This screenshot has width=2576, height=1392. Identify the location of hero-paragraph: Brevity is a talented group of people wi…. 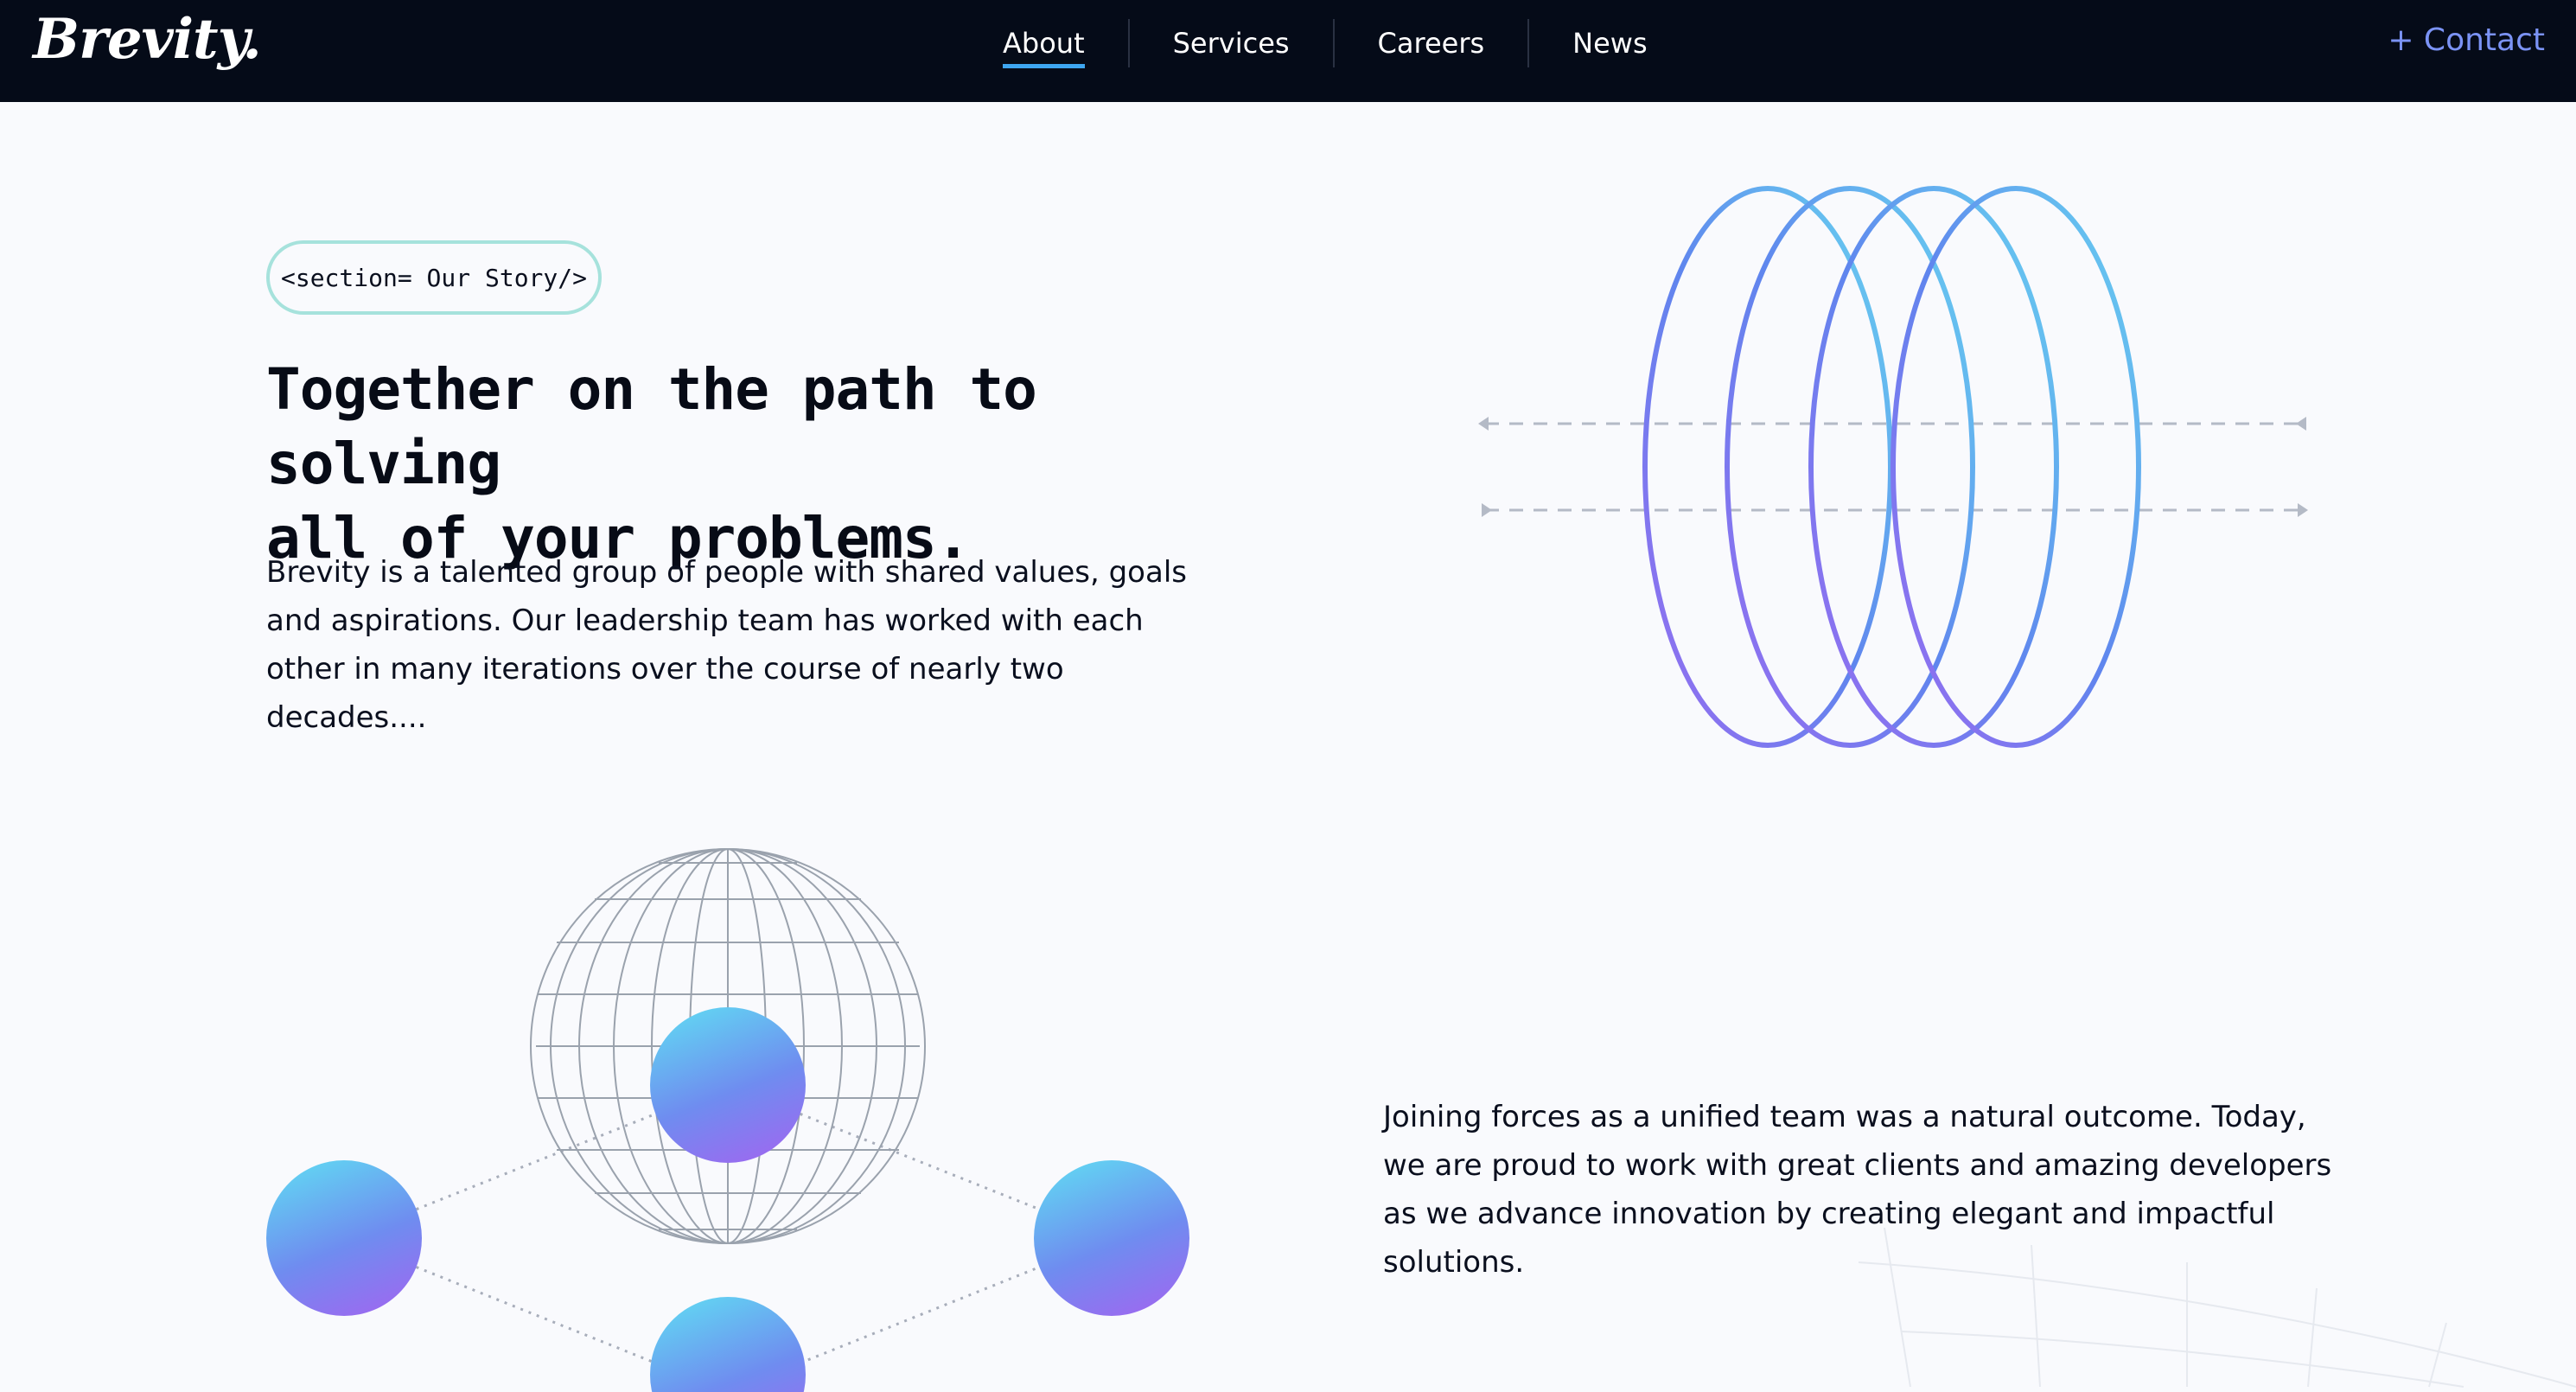
(726, 645).